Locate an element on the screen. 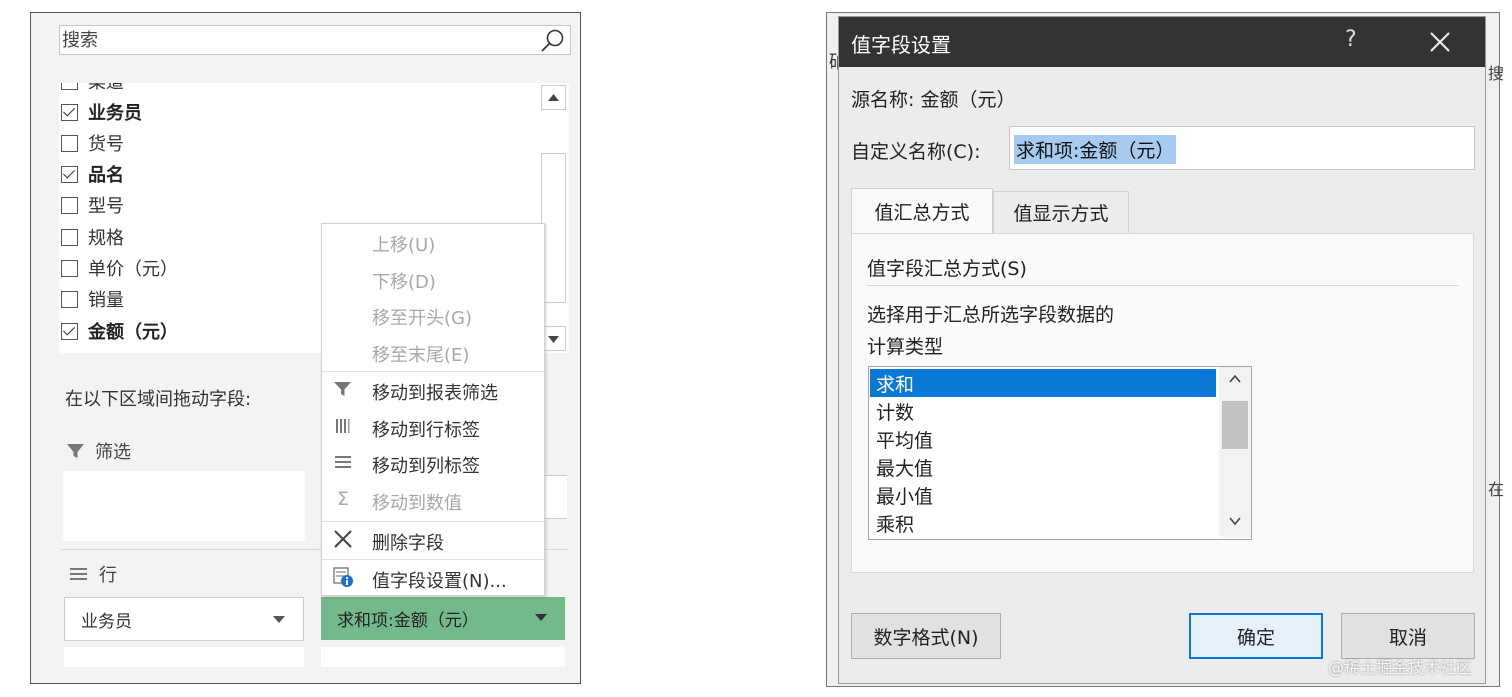 The height and width of the screenshot is (697, 1512). field-label: 销量 is located at coordinates (106, 300).